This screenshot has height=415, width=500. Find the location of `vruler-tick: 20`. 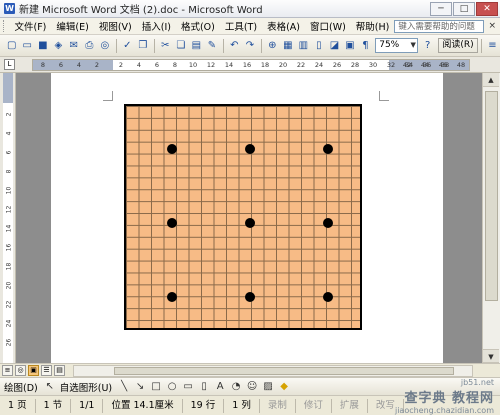

vruler-tick: 20 is located at coordinates (9, 285).